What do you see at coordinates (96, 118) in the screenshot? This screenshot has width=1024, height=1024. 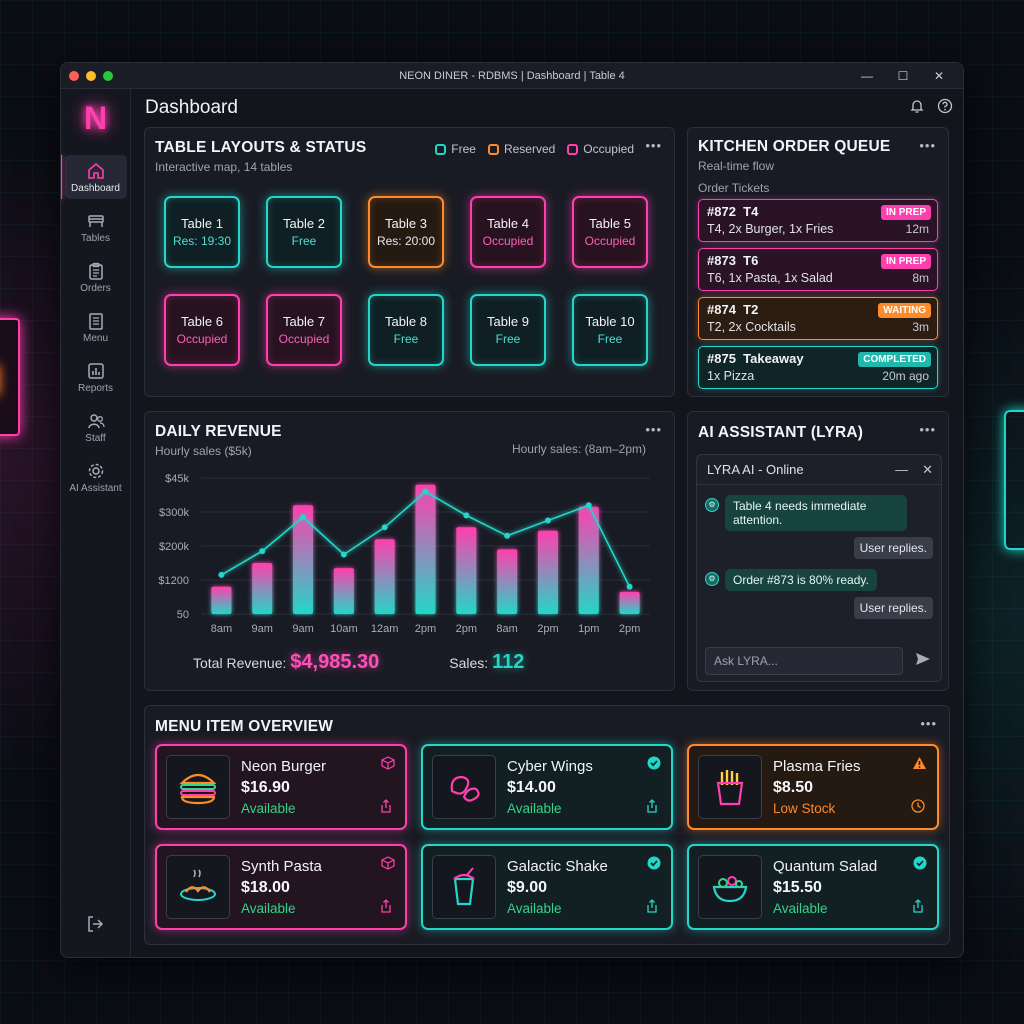 I see `app-logo: N` at bounding box center [96, 118].